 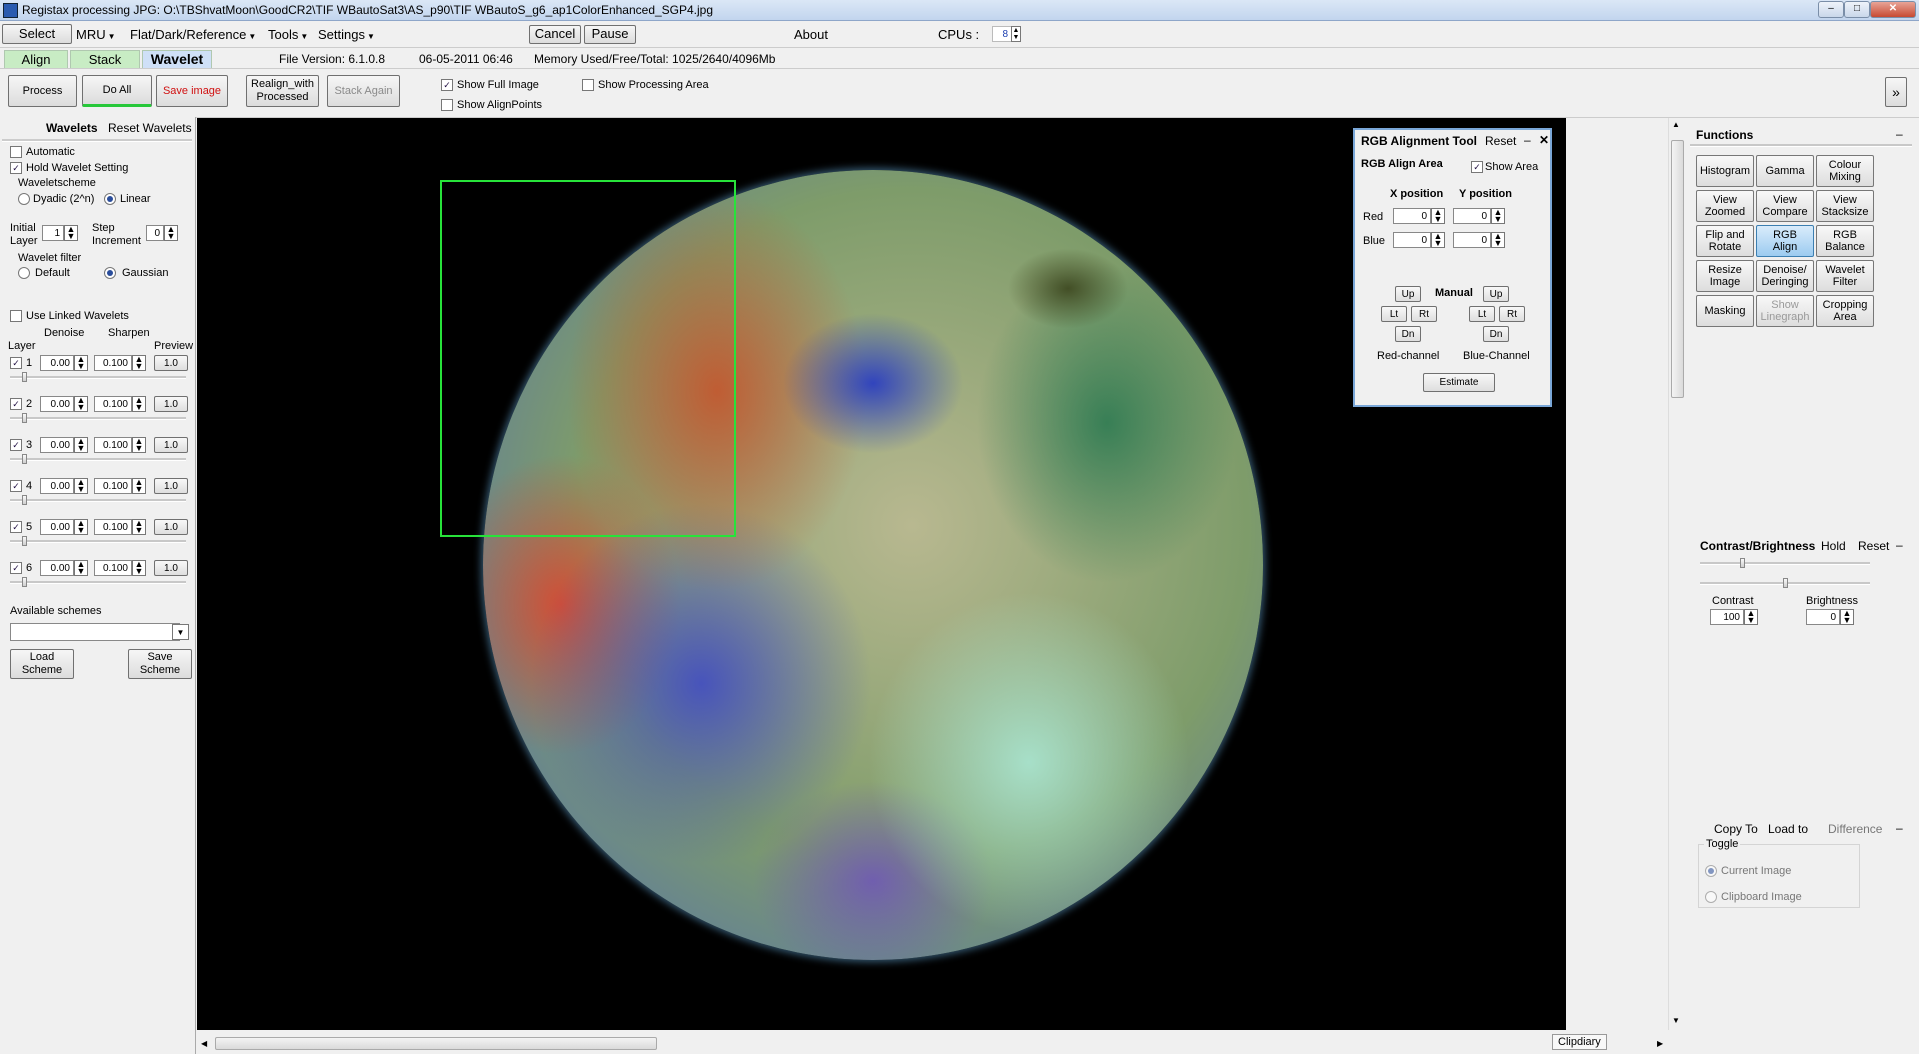 What do you see at coordinates (37, 34) in the screenshot?
I see `select-button: Select` at bounding box center [37, 34].